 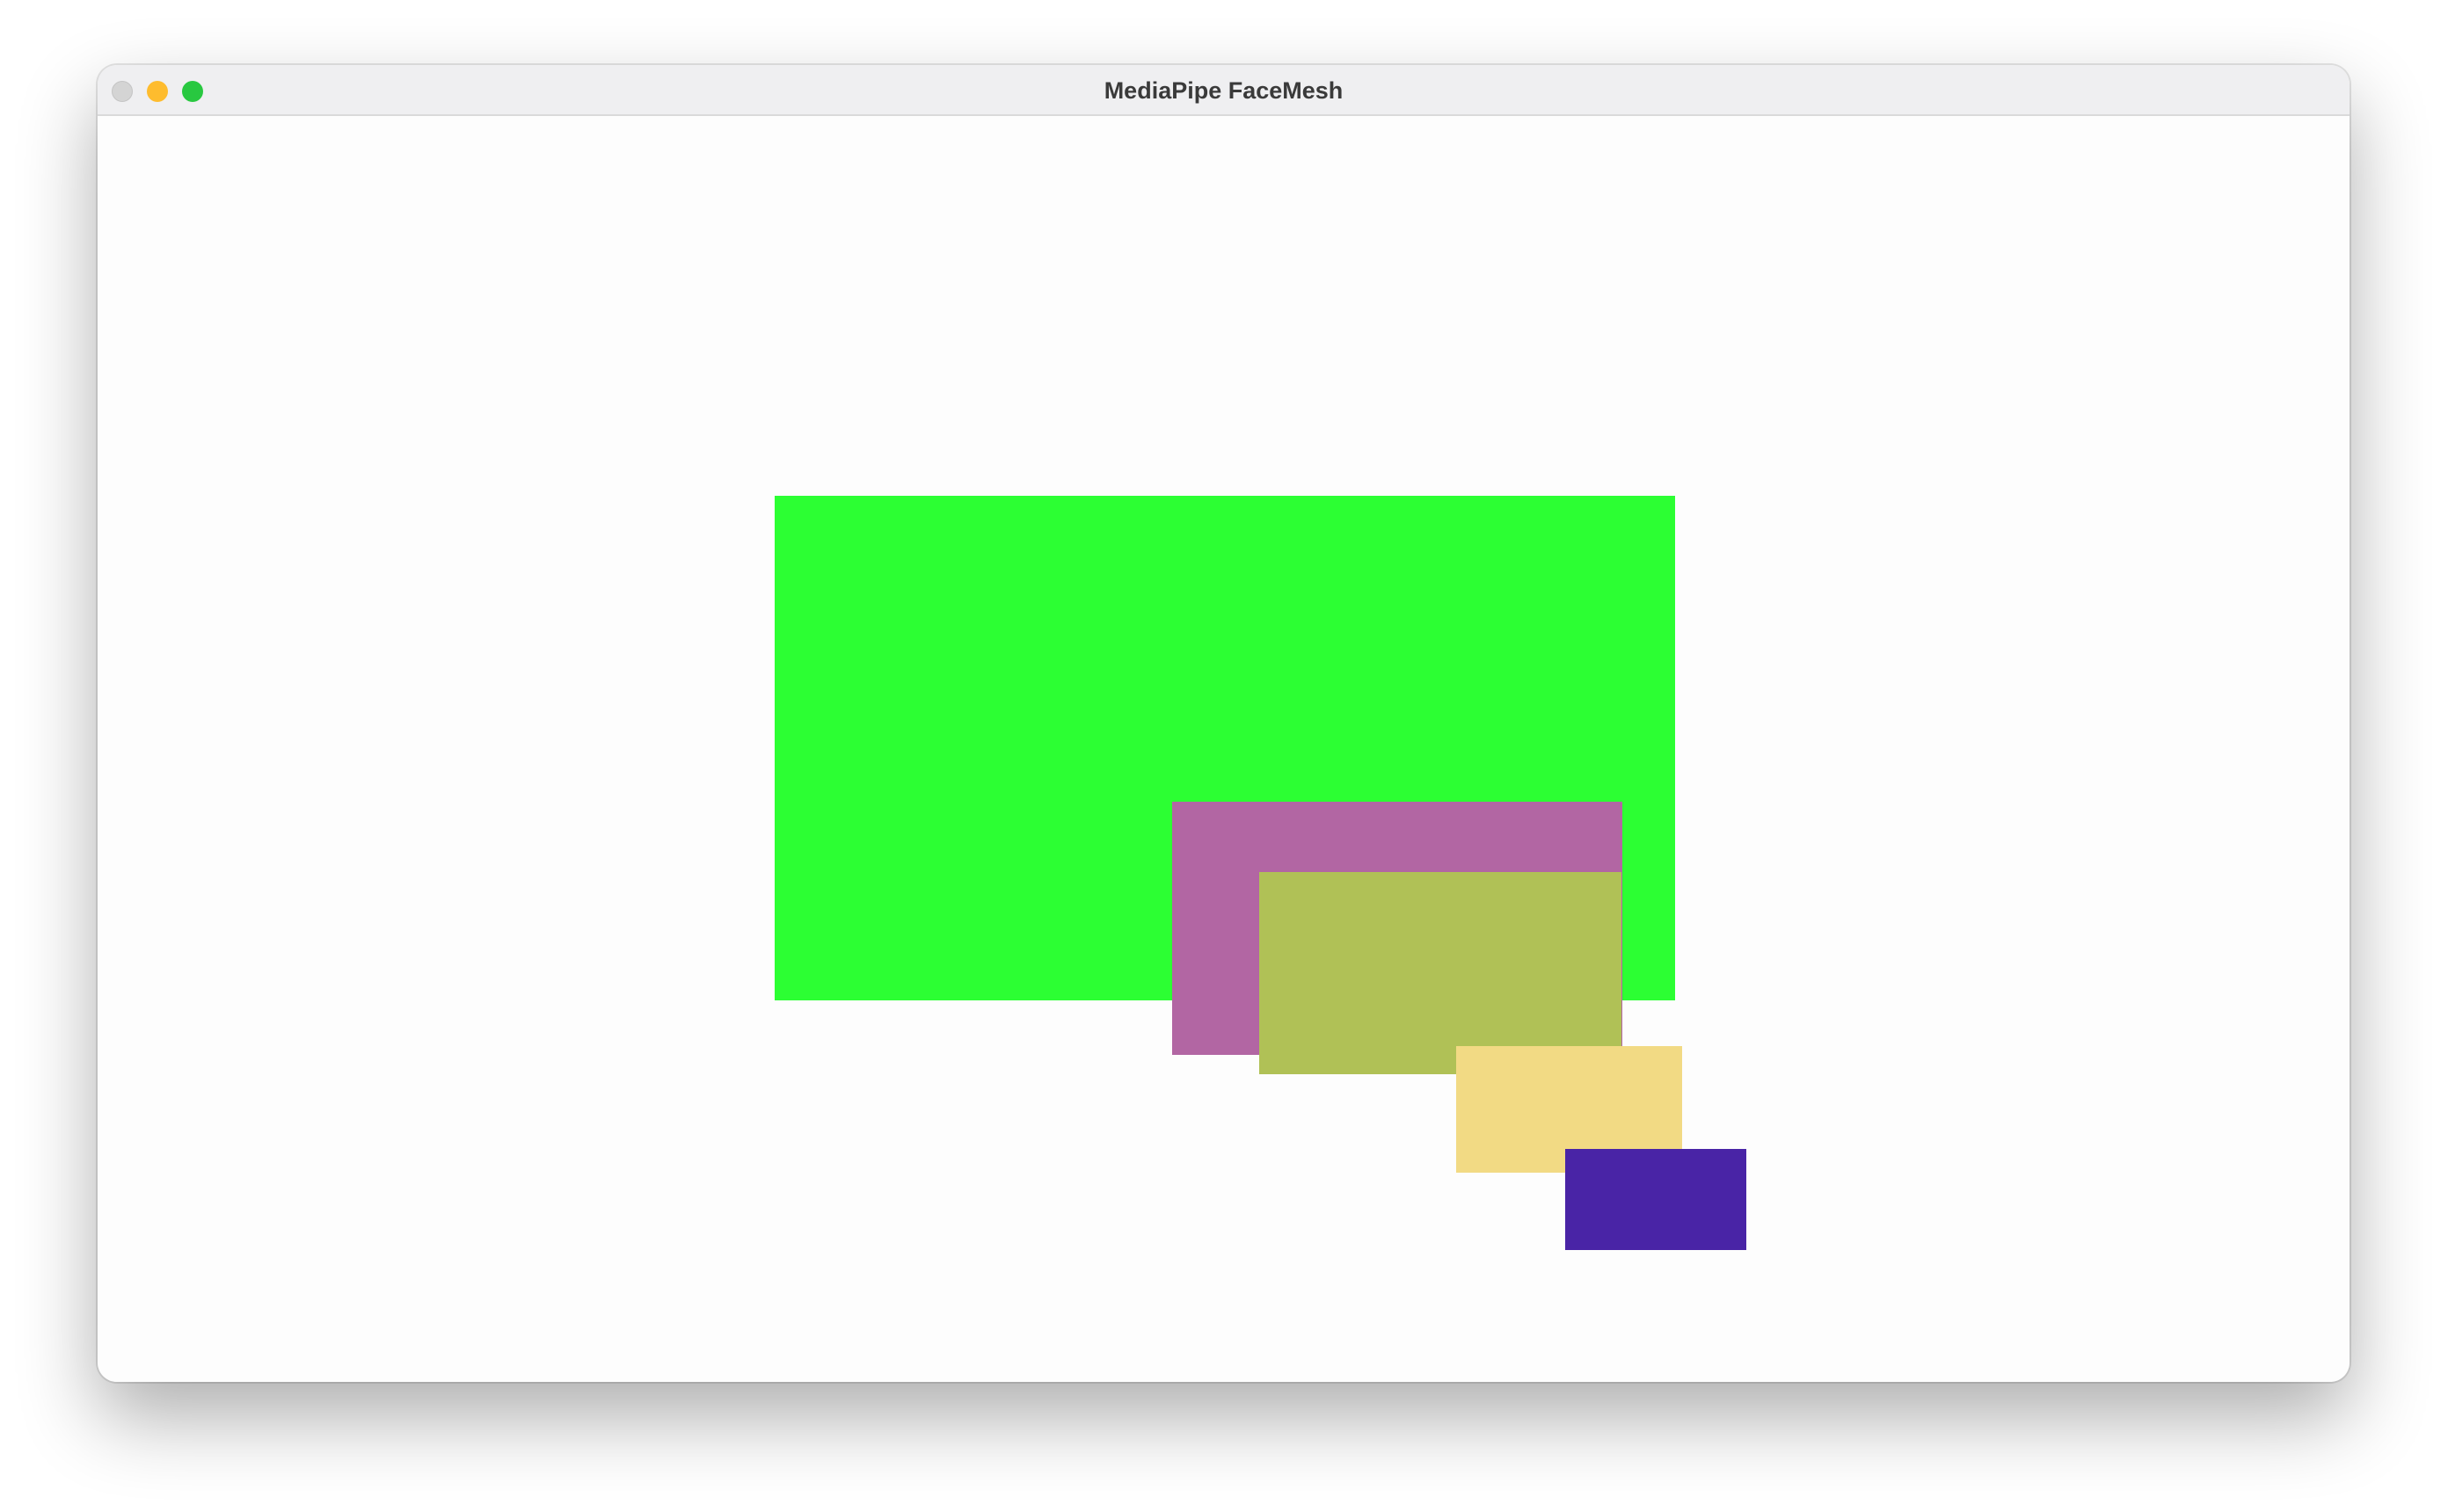 What do you see at coordinates (1440, 973) in the screenshot?
I see `olive-rectangle` at bounding box center [1440, 973].